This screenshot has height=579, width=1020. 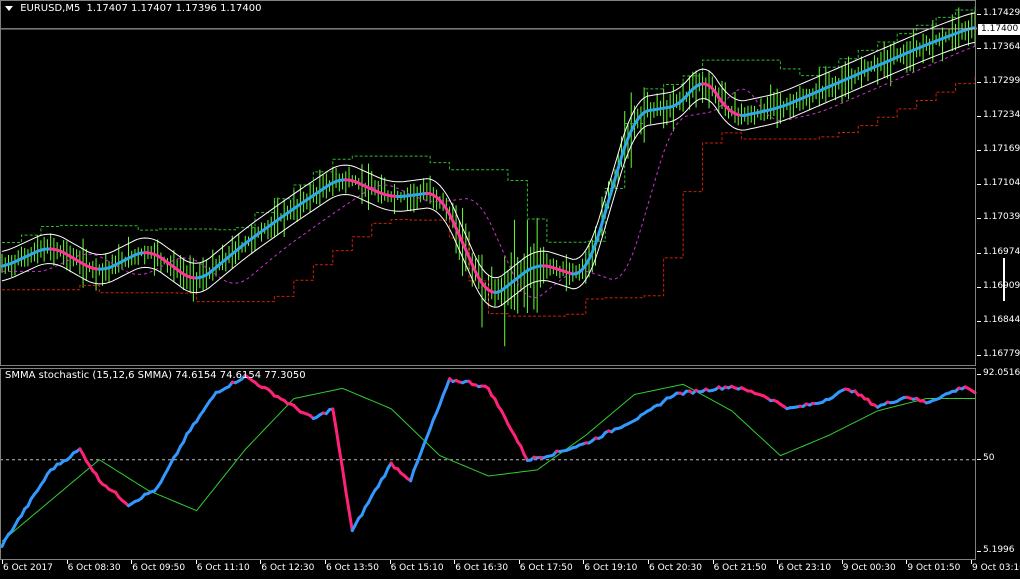 I want to click on time-axis-label: 6 Oct 09:50, so click(x=159, y=568).